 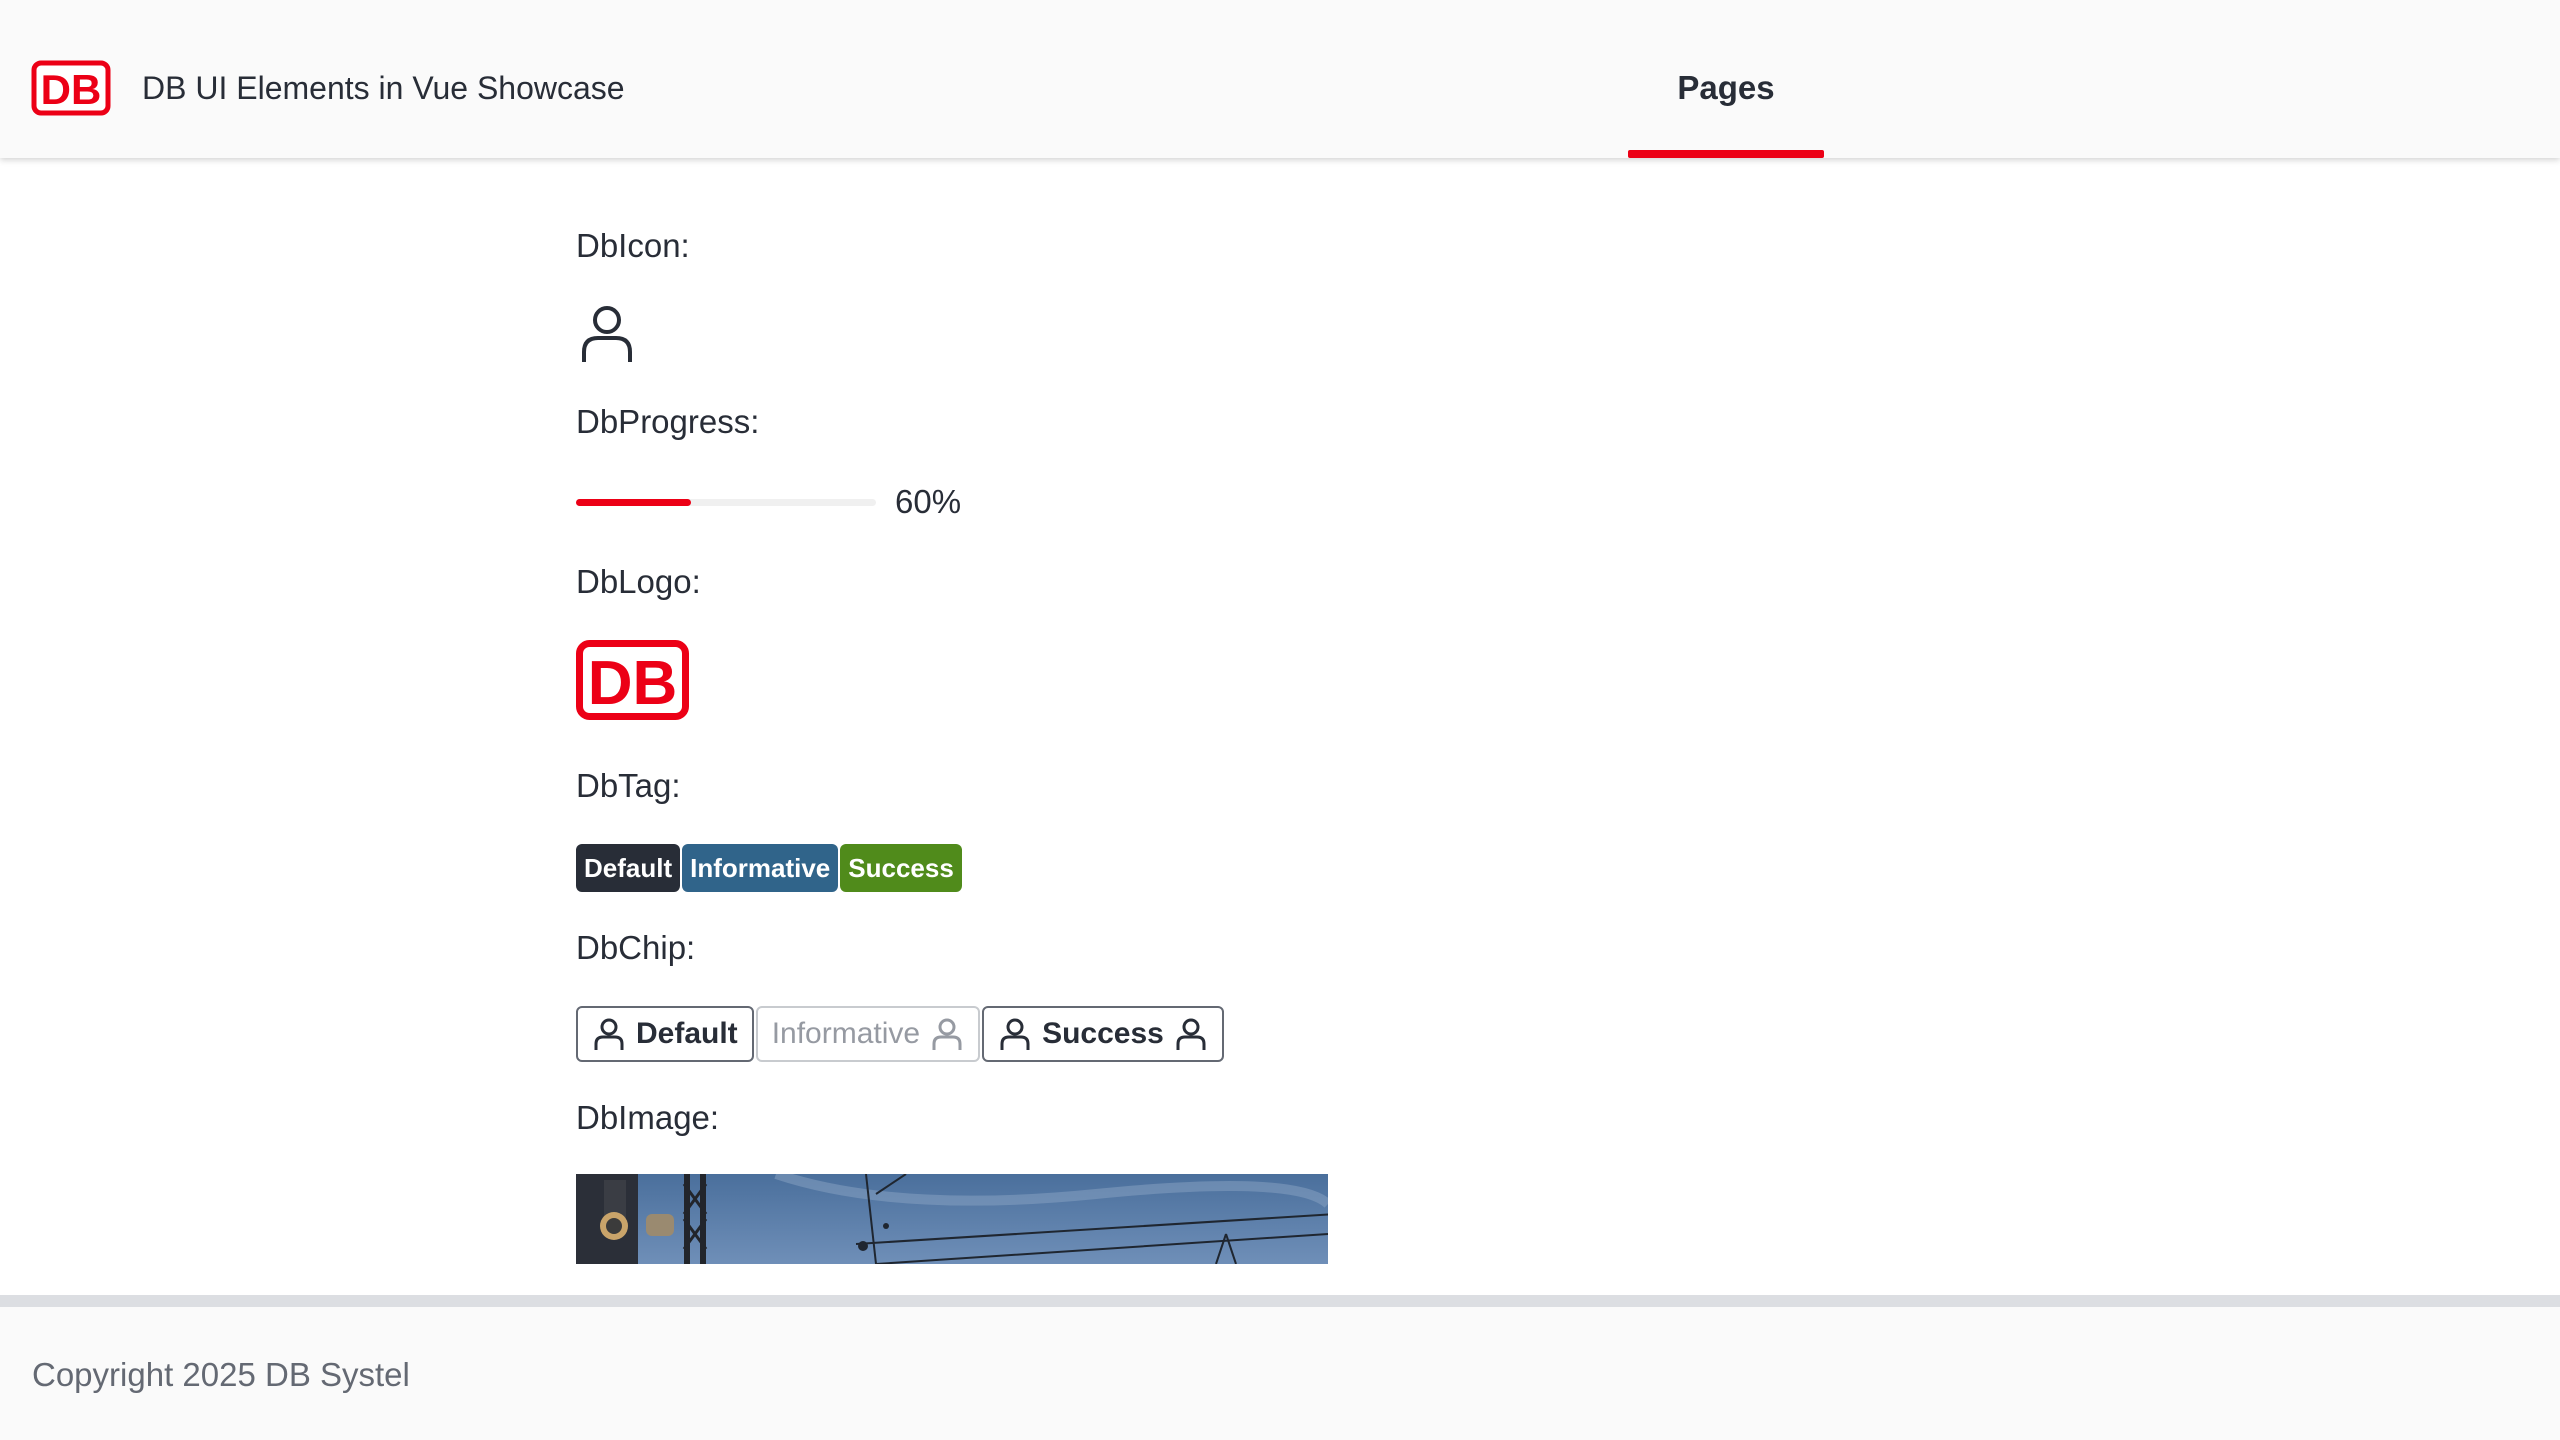 I want to click on active-tab-indicator, so click(x=1726, y=154).